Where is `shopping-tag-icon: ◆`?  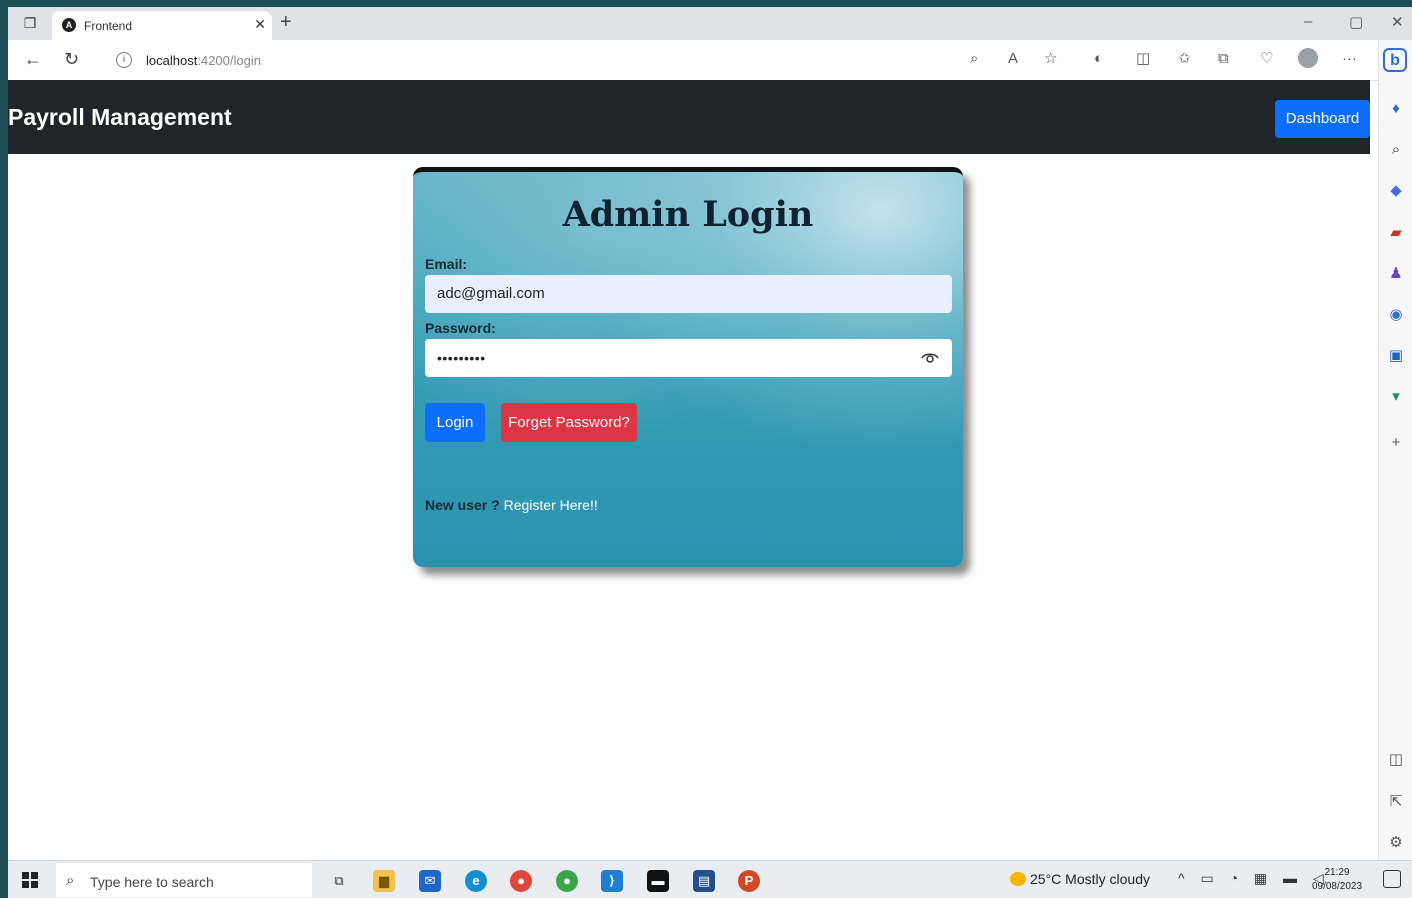 shopping-tag-icon: ◆ is located at coordinates (1396, 191).